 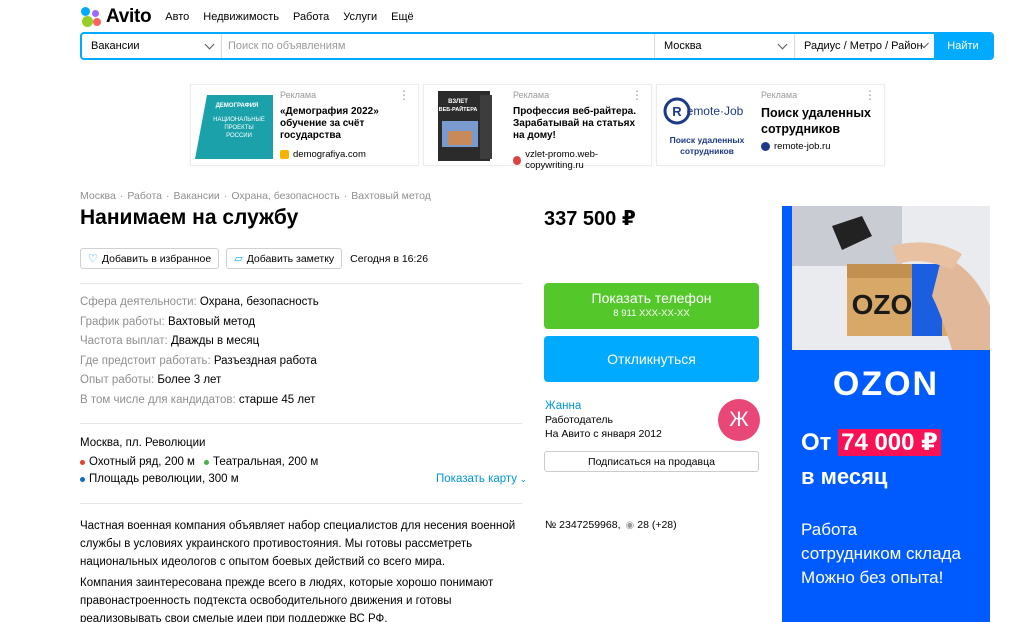 I want to click on banner-subtitle-line: Можно без опыта!, so click(x=872, y=577).